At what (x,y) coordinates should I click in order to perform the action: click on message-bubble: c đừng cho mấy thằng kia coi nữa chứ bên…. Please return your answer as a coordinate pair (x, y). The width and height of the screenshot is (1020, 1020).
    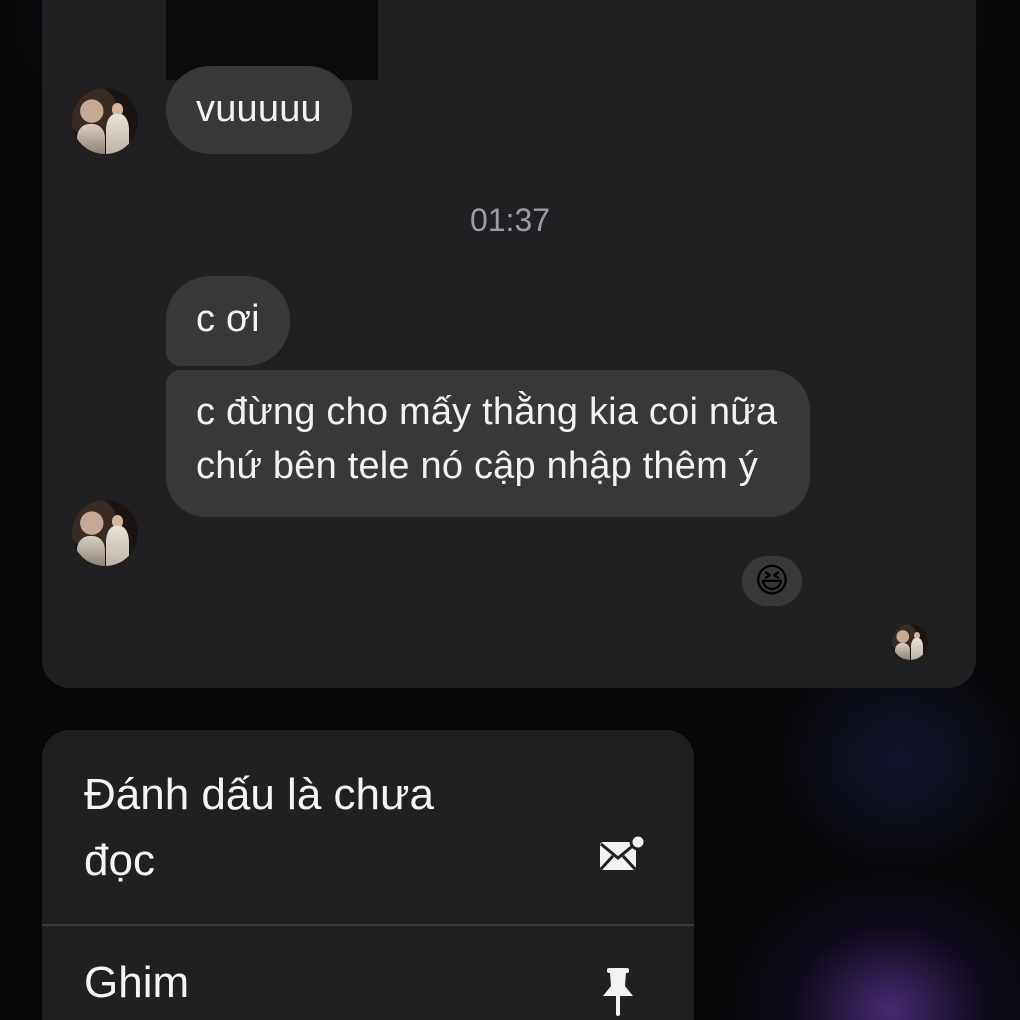
    Looking at the image, I should click on (488, 443).